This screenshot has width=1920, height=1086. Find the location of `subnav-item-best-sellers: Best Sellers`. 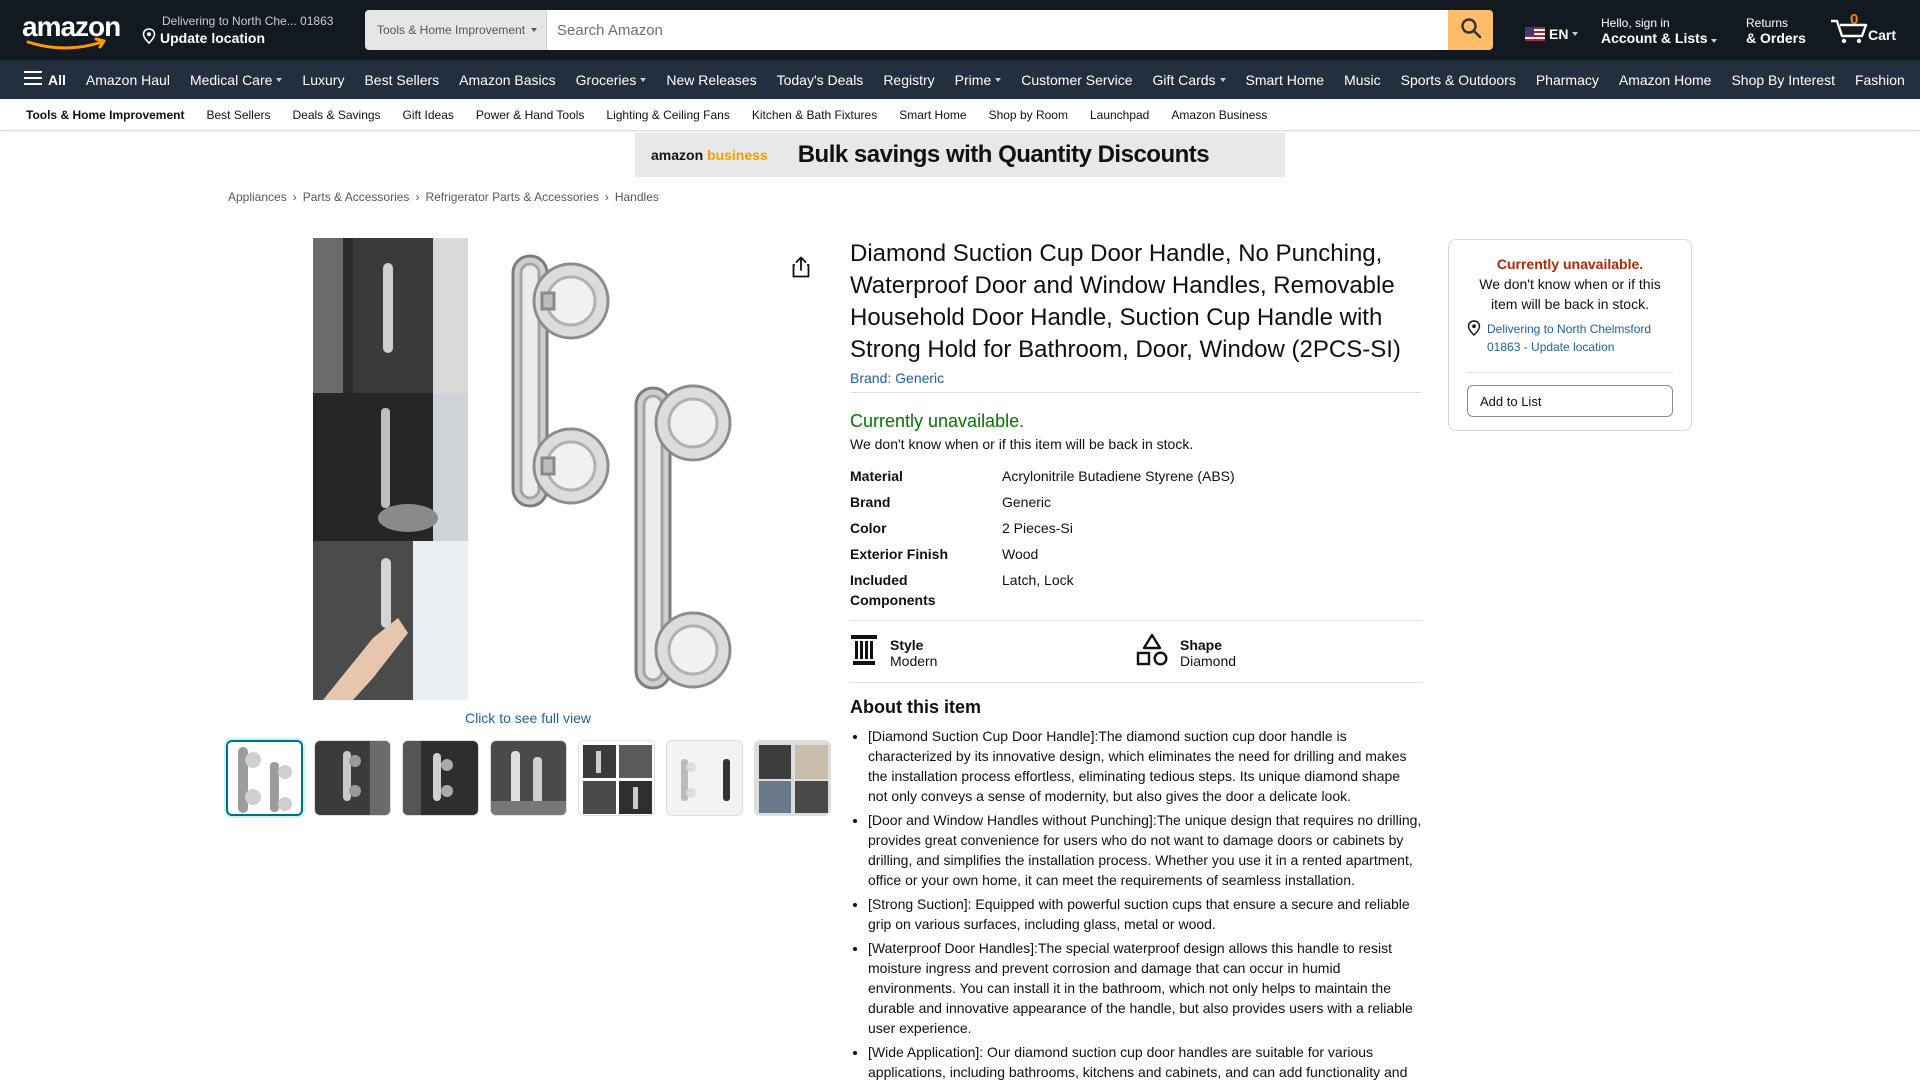

subnav-item-best-sellers: Best Sellers is located at coordinates (238, 115).